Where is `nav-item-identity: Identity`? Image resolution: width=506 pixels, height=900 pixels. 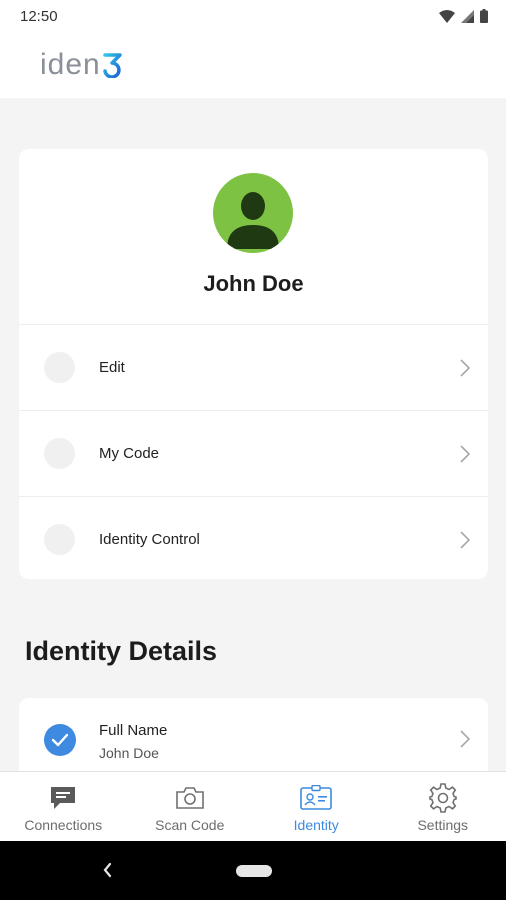
nav-item-identity: Identity is located at coordinates (316, 806).